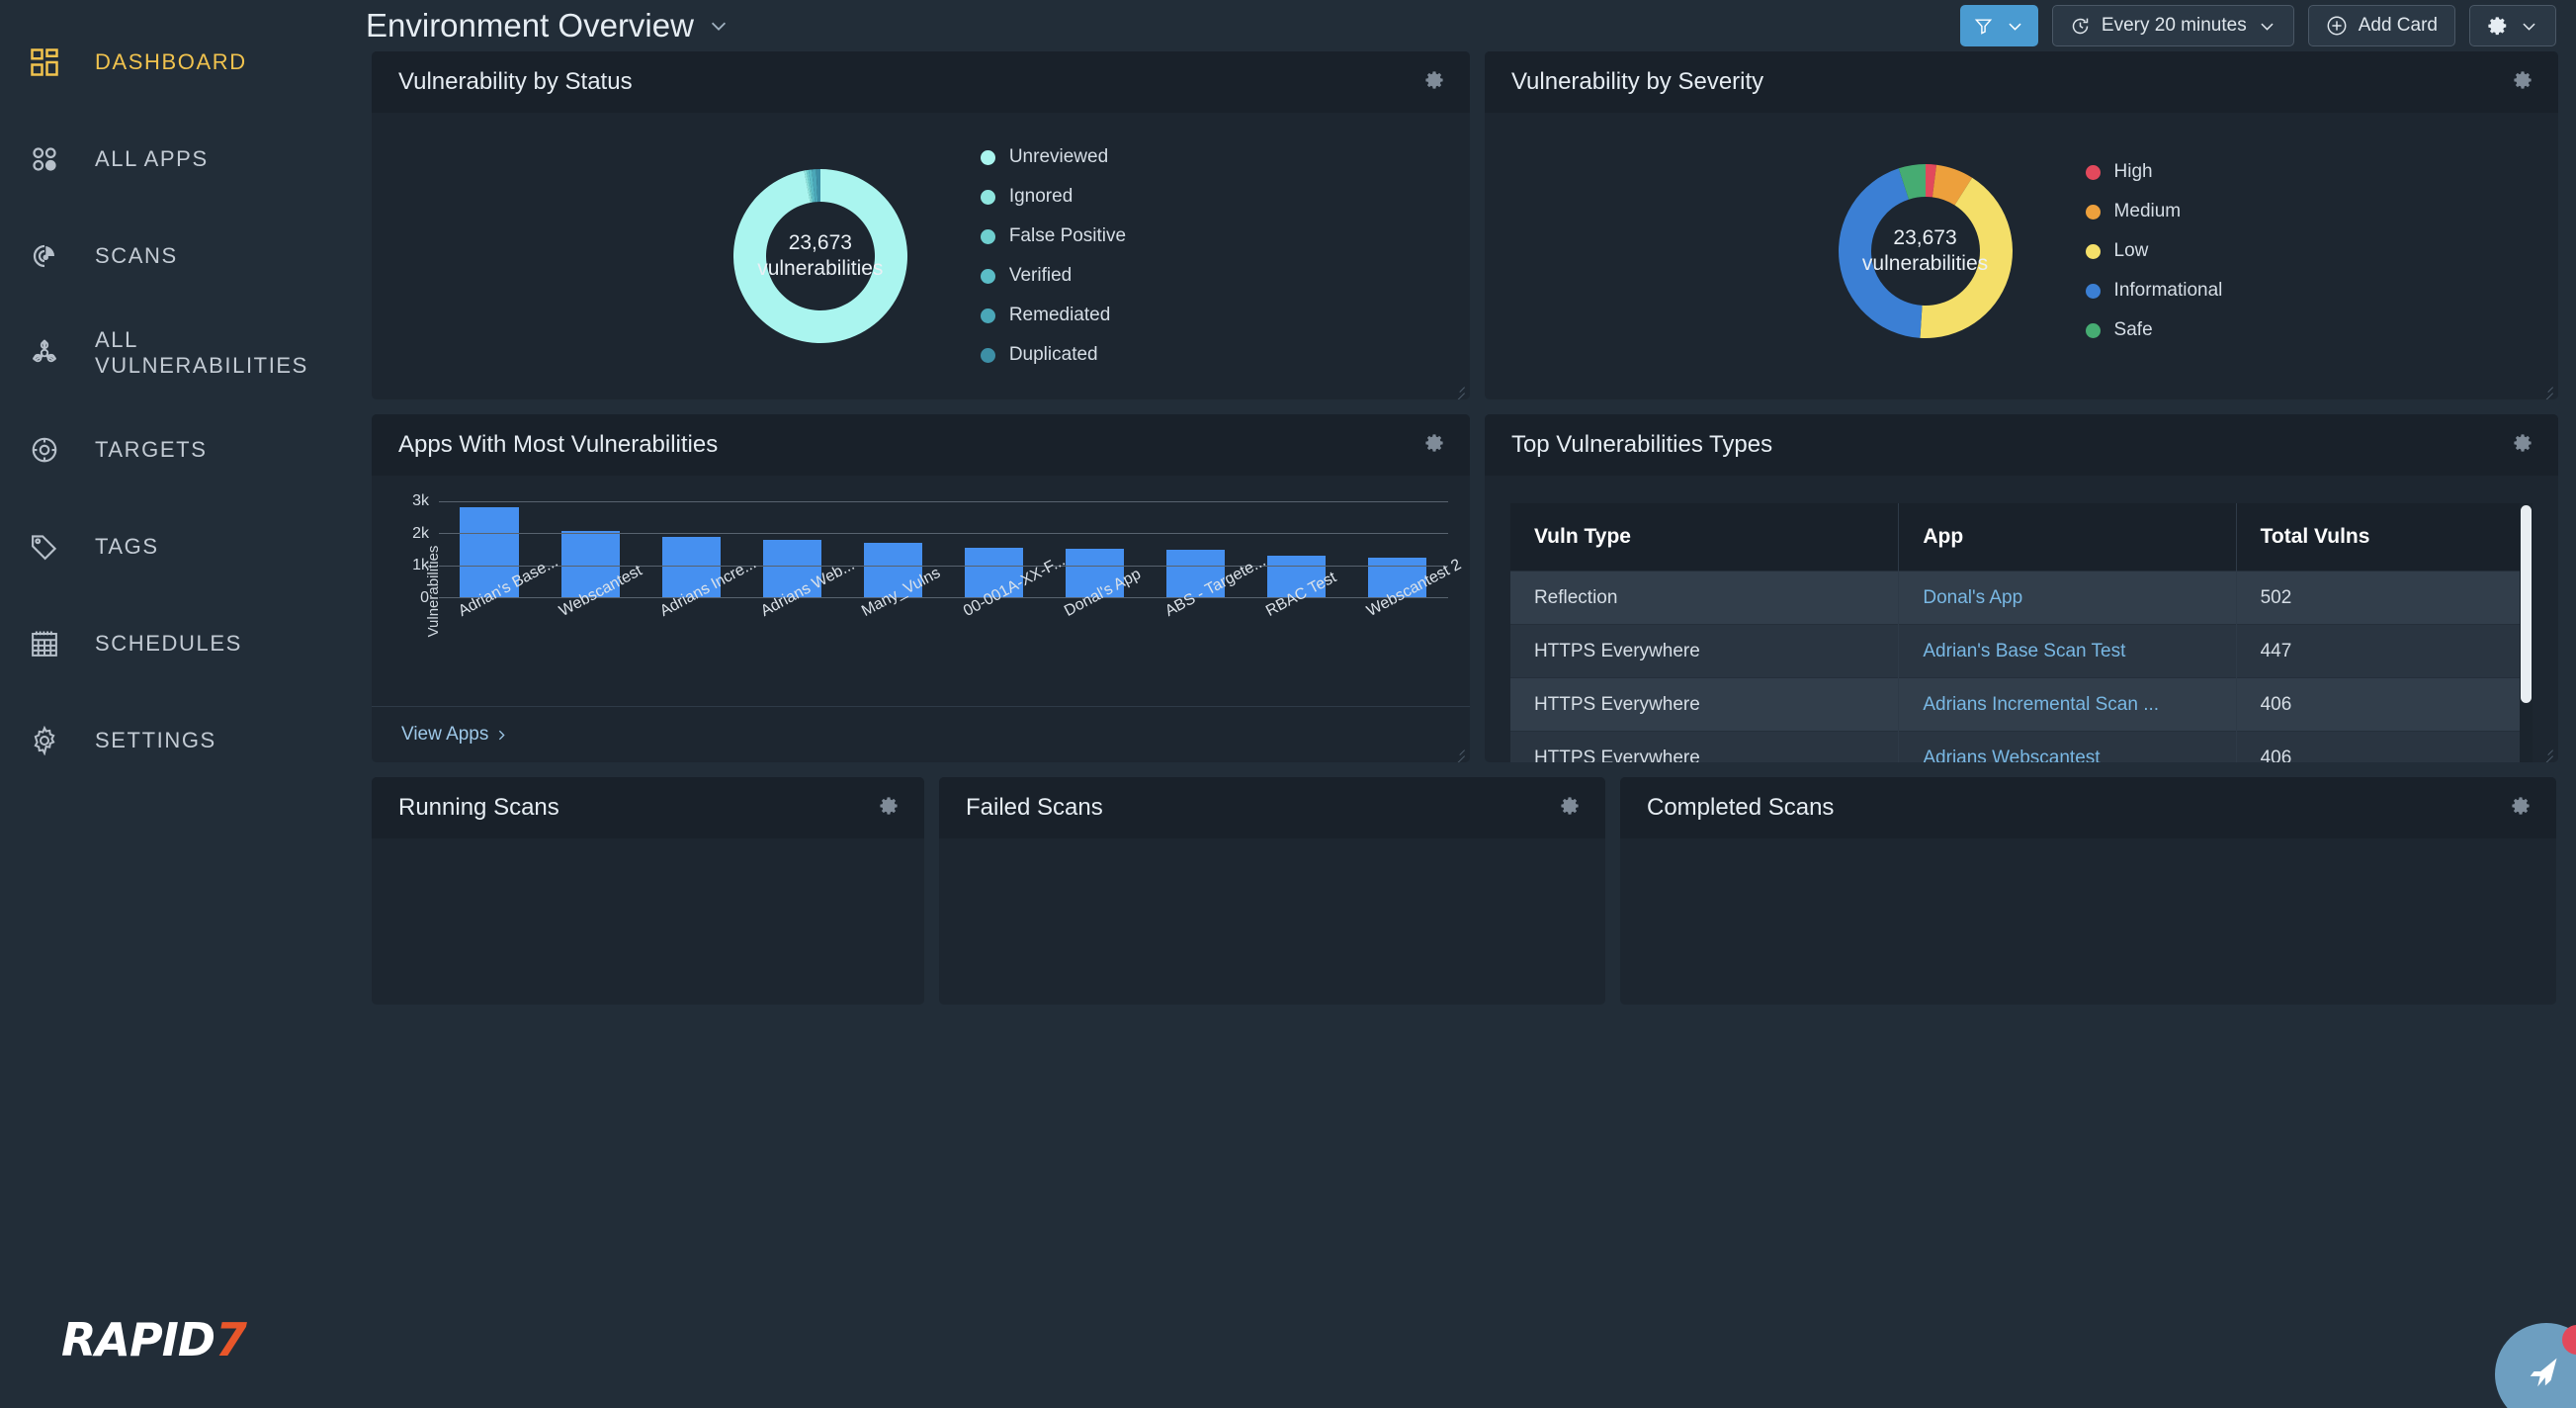  What do you see at coordinates (530, 26) in the screenshot?
I see `page-title: Environment Overview` at bounding box center [530, 26].